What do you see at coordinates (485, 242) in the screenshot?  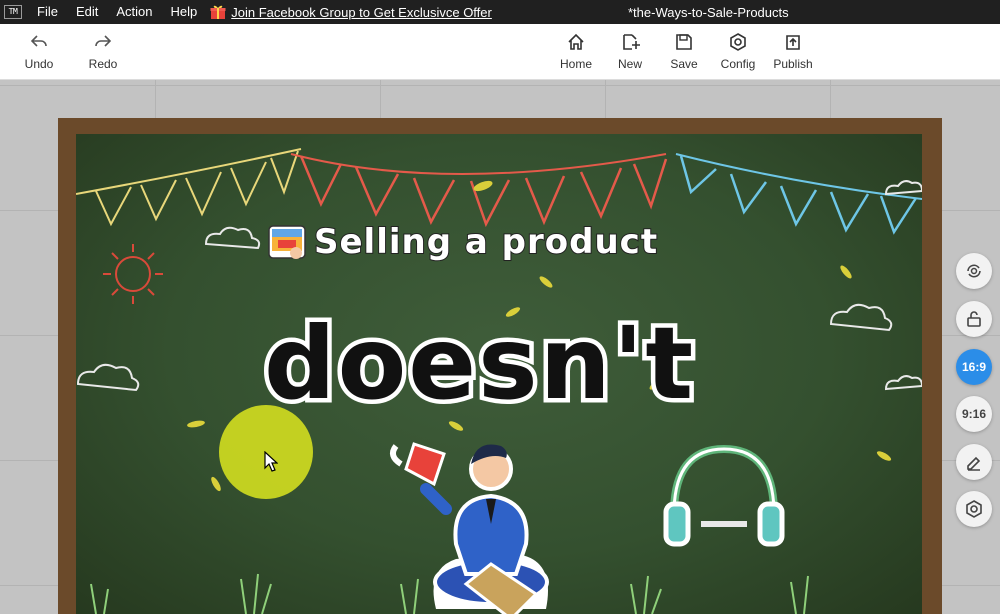 I see `heading-text: Selling a product` at bounding box center [485, 242].